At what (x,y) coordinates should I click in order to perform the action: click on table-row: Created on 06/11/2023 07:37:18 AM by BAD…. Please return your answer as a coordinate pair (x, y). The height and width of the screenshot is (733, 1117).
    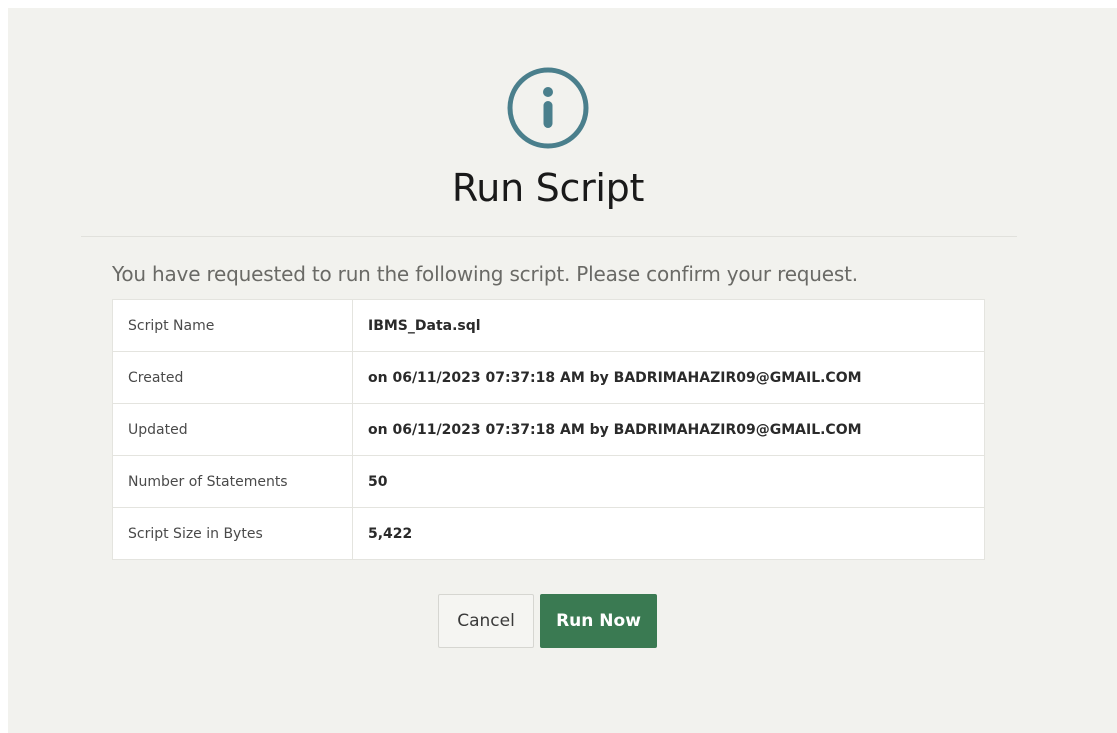
    Looking at the image, I should click on (548, 377).